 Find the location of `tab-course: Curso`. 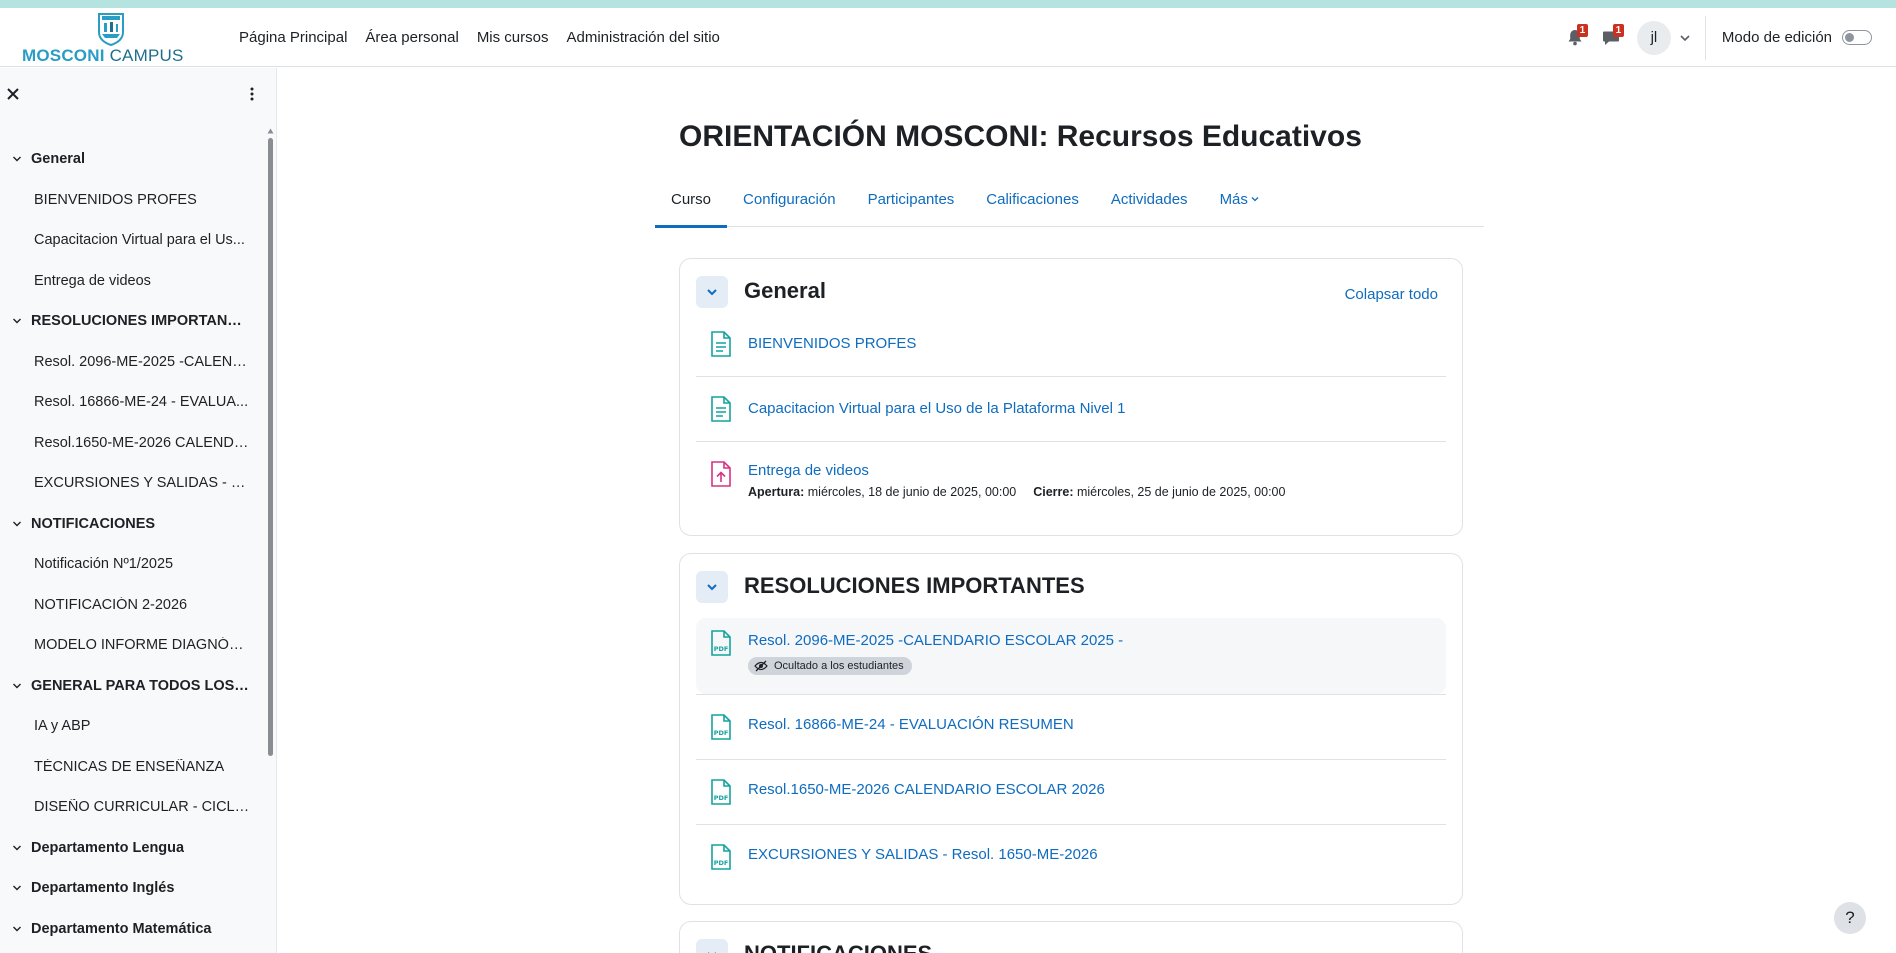

tab-course: Curso is located at coordinates (691, 199).